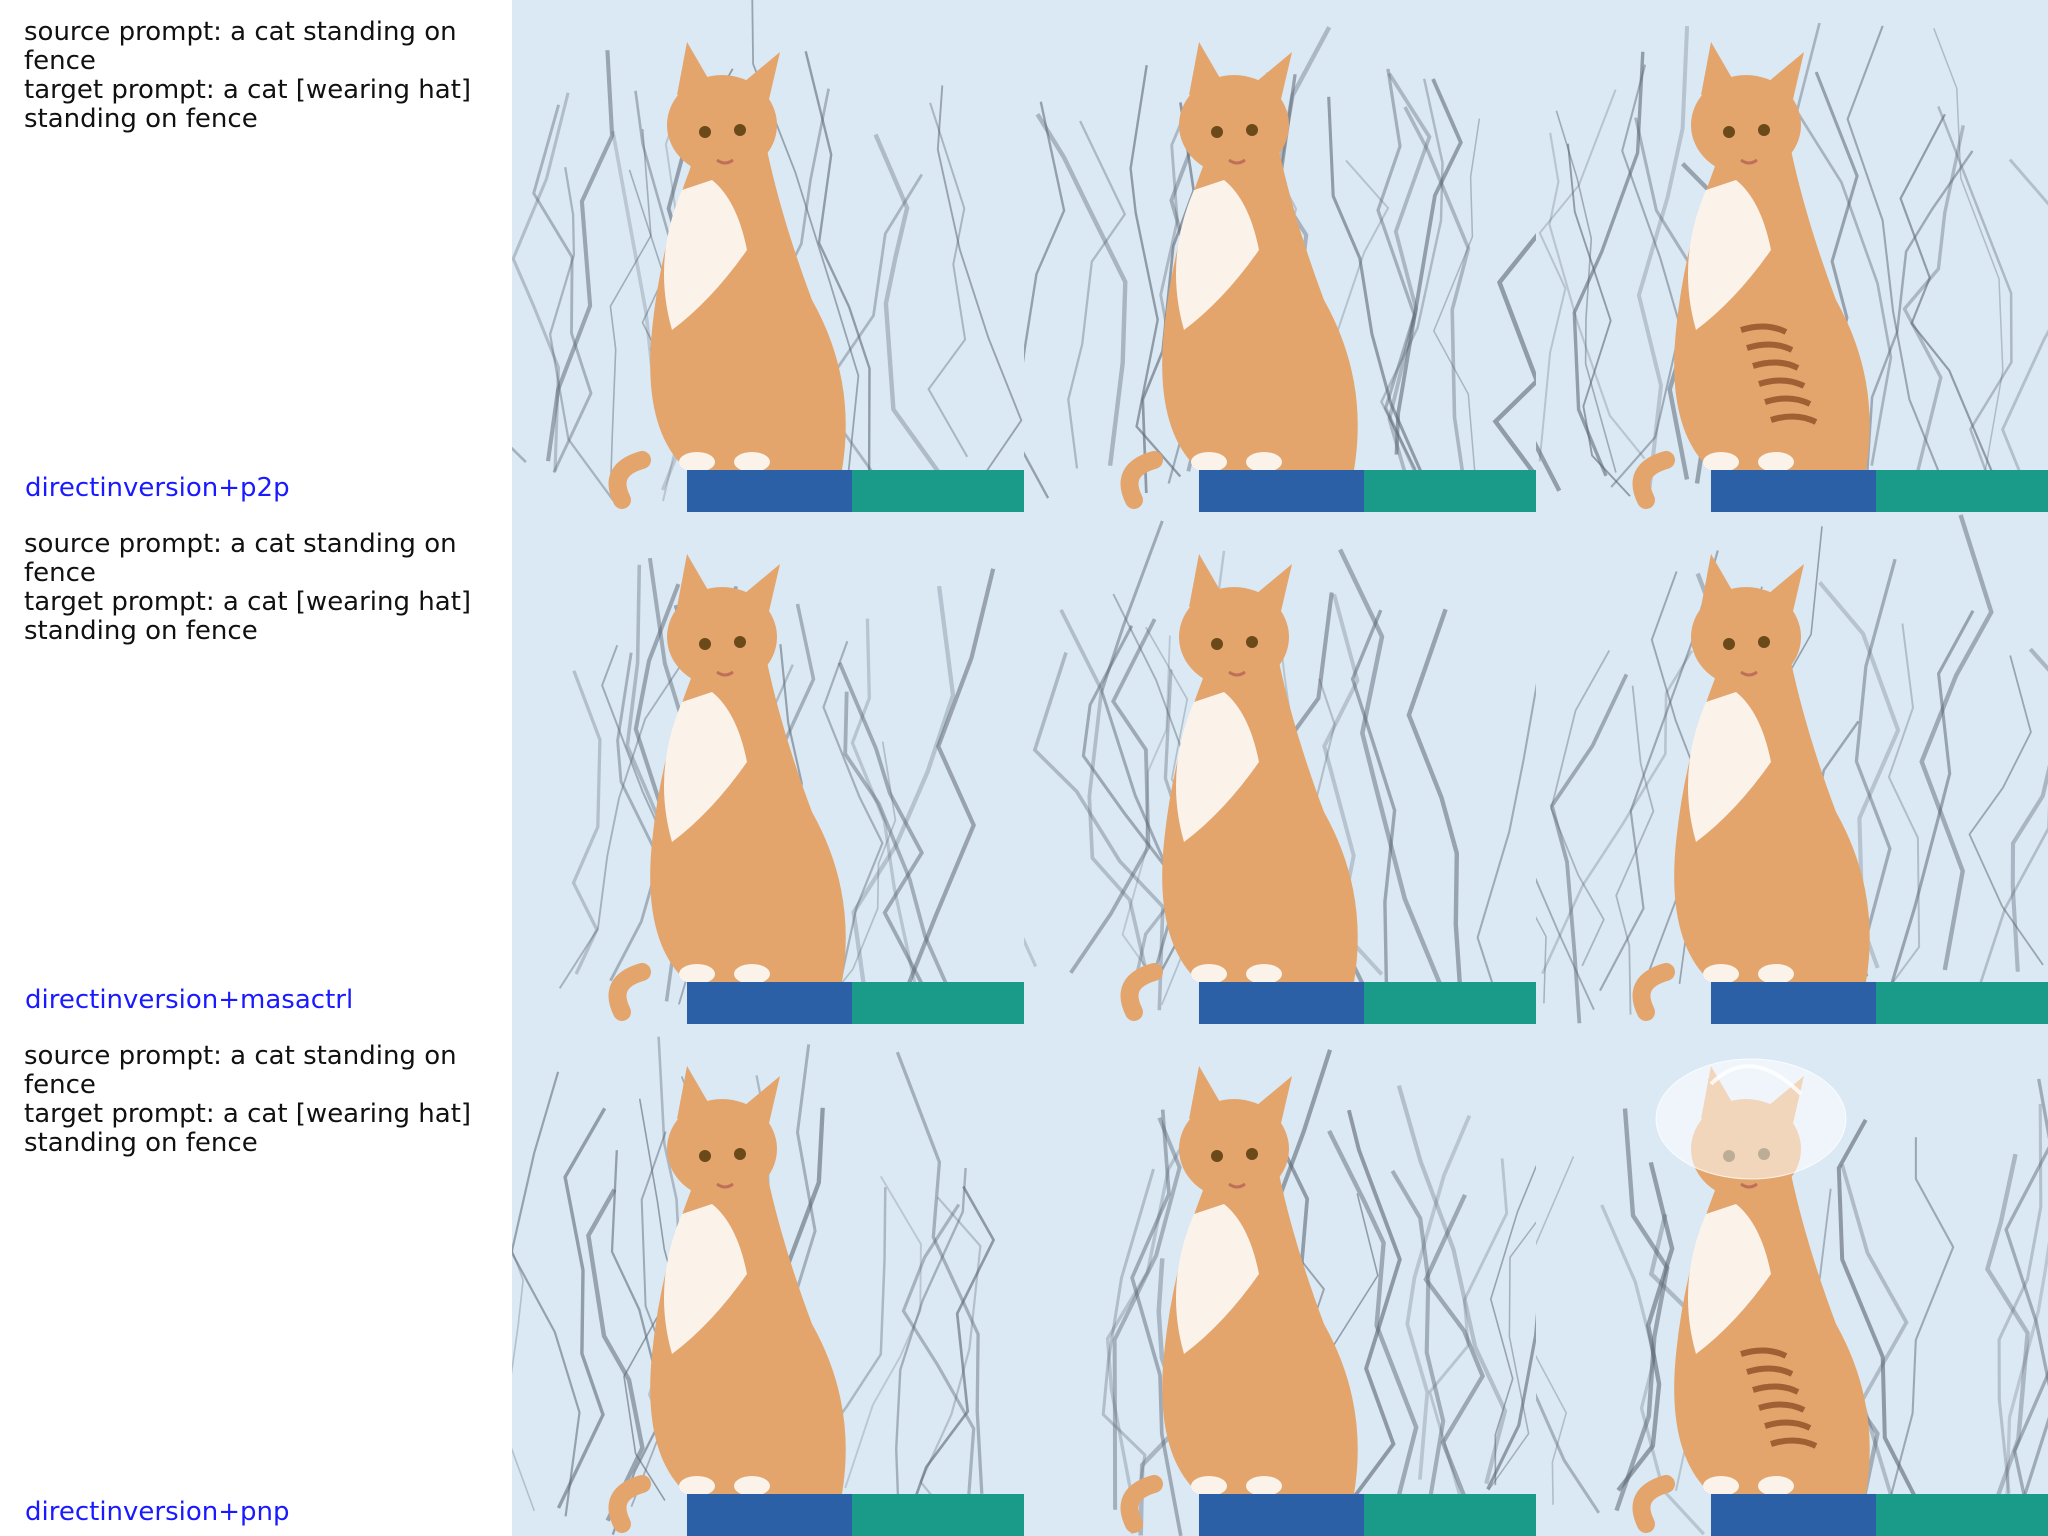 This screenshot has height=1536, width=2048. I want to click on method-label: directinversion+pnp, so click(157, 1512).